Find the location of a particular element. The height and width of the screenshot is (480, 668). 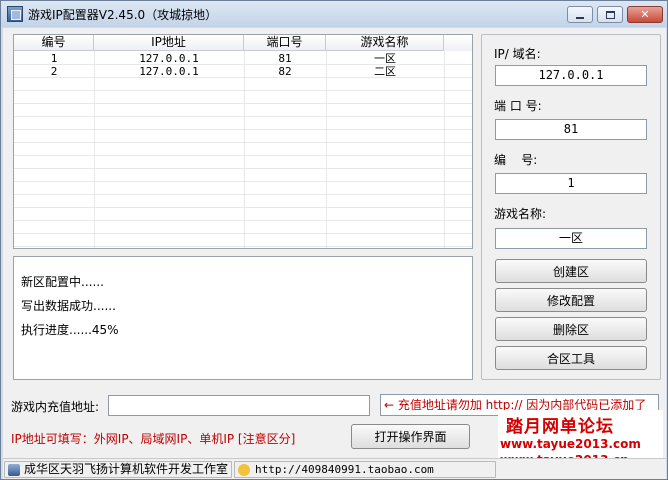

status-studio-pane: 成华区天羽飞扬计算机软件开发工作室 is located at coordinates (118, 469).